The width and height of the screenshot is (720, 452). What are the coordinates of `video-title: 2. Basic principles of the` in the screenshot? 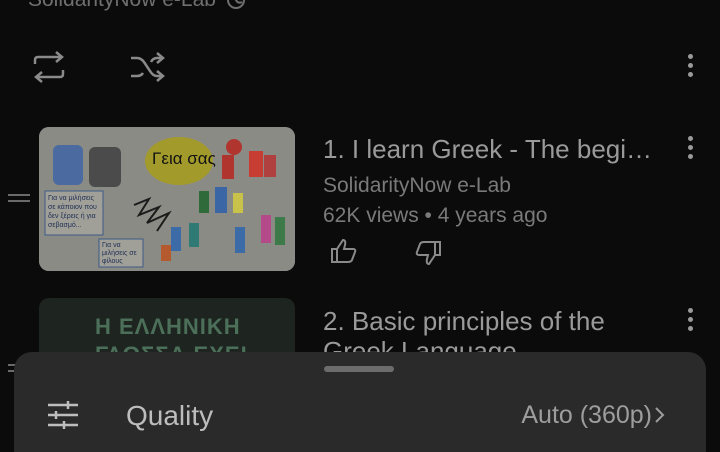 It's located at (464, 321).